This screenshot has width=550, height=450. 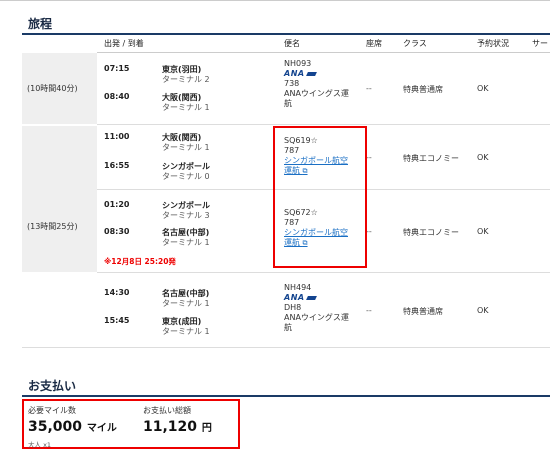 I want to click on aircraft-type: 738, so click(x=292, y=83).